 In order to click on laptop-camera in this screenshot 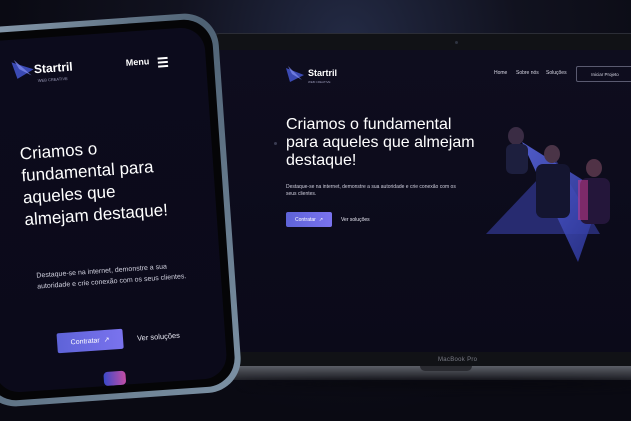, I will do `click(456, 42)`.